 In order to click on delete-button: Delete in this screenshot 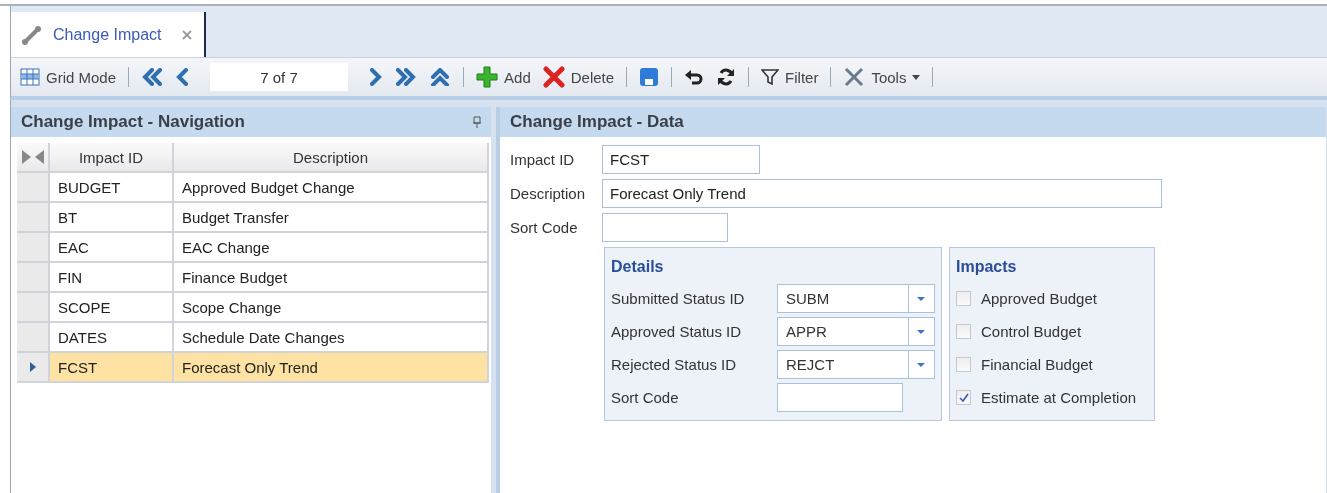, I will do `click(578, 77)`.